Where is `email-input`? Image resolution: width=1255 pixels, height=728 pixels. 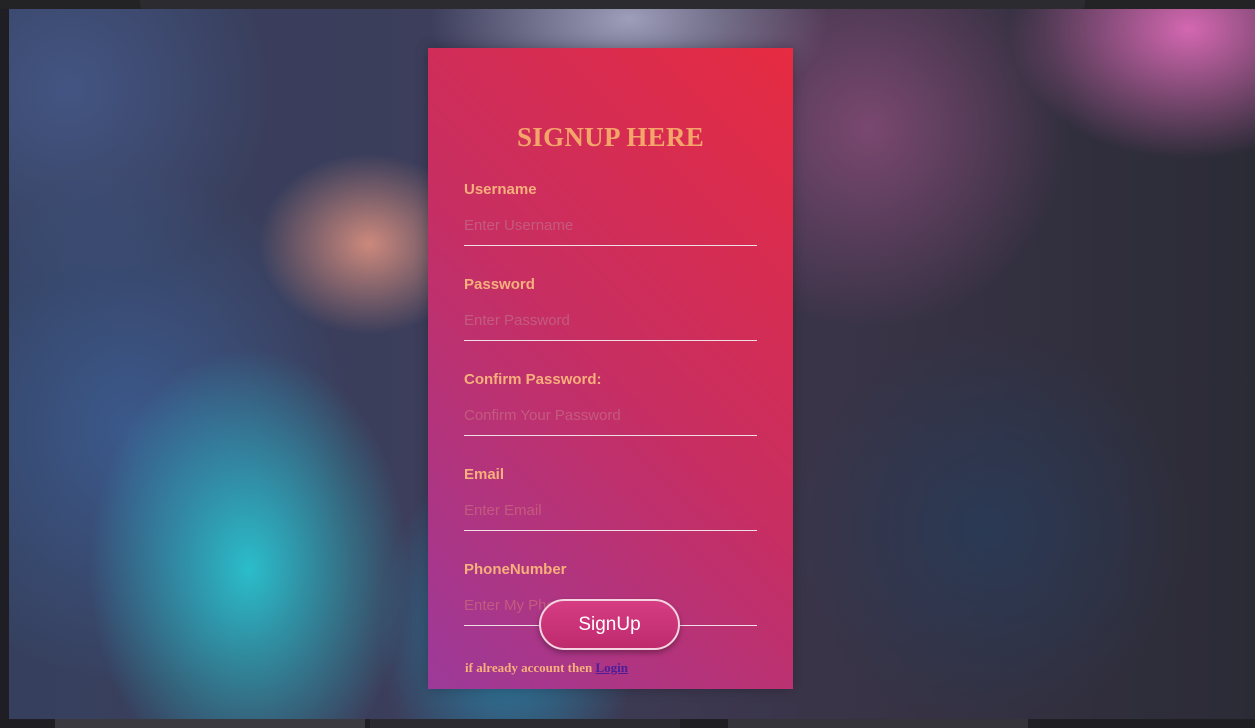
email-input is located at coordinates (610, 511).